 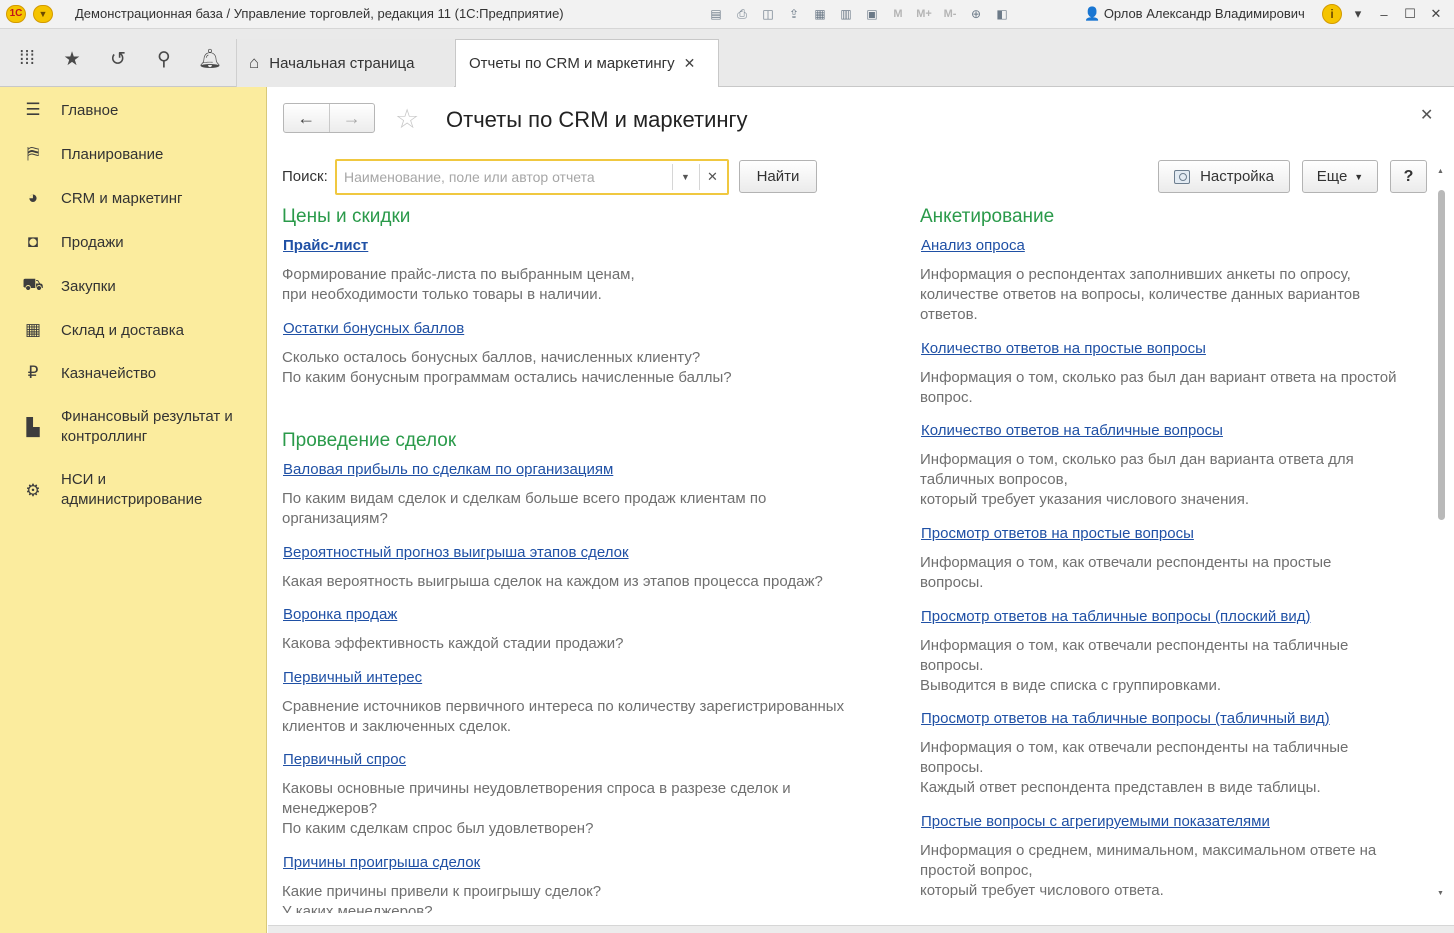 I want to click on calculator-icon: ▥, so click(x=846, y=14).